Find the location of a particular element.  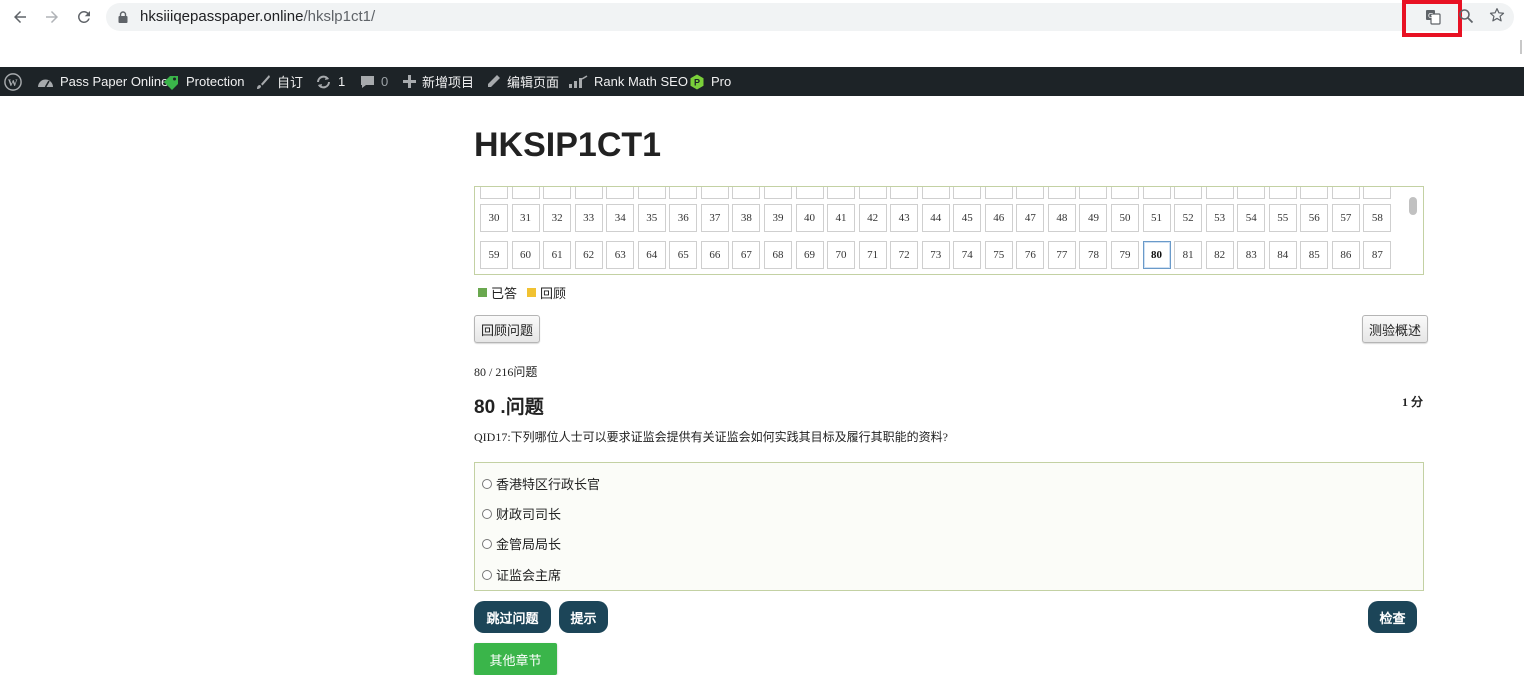

question-number-cell: 60 is located at coordinates (525, 255).